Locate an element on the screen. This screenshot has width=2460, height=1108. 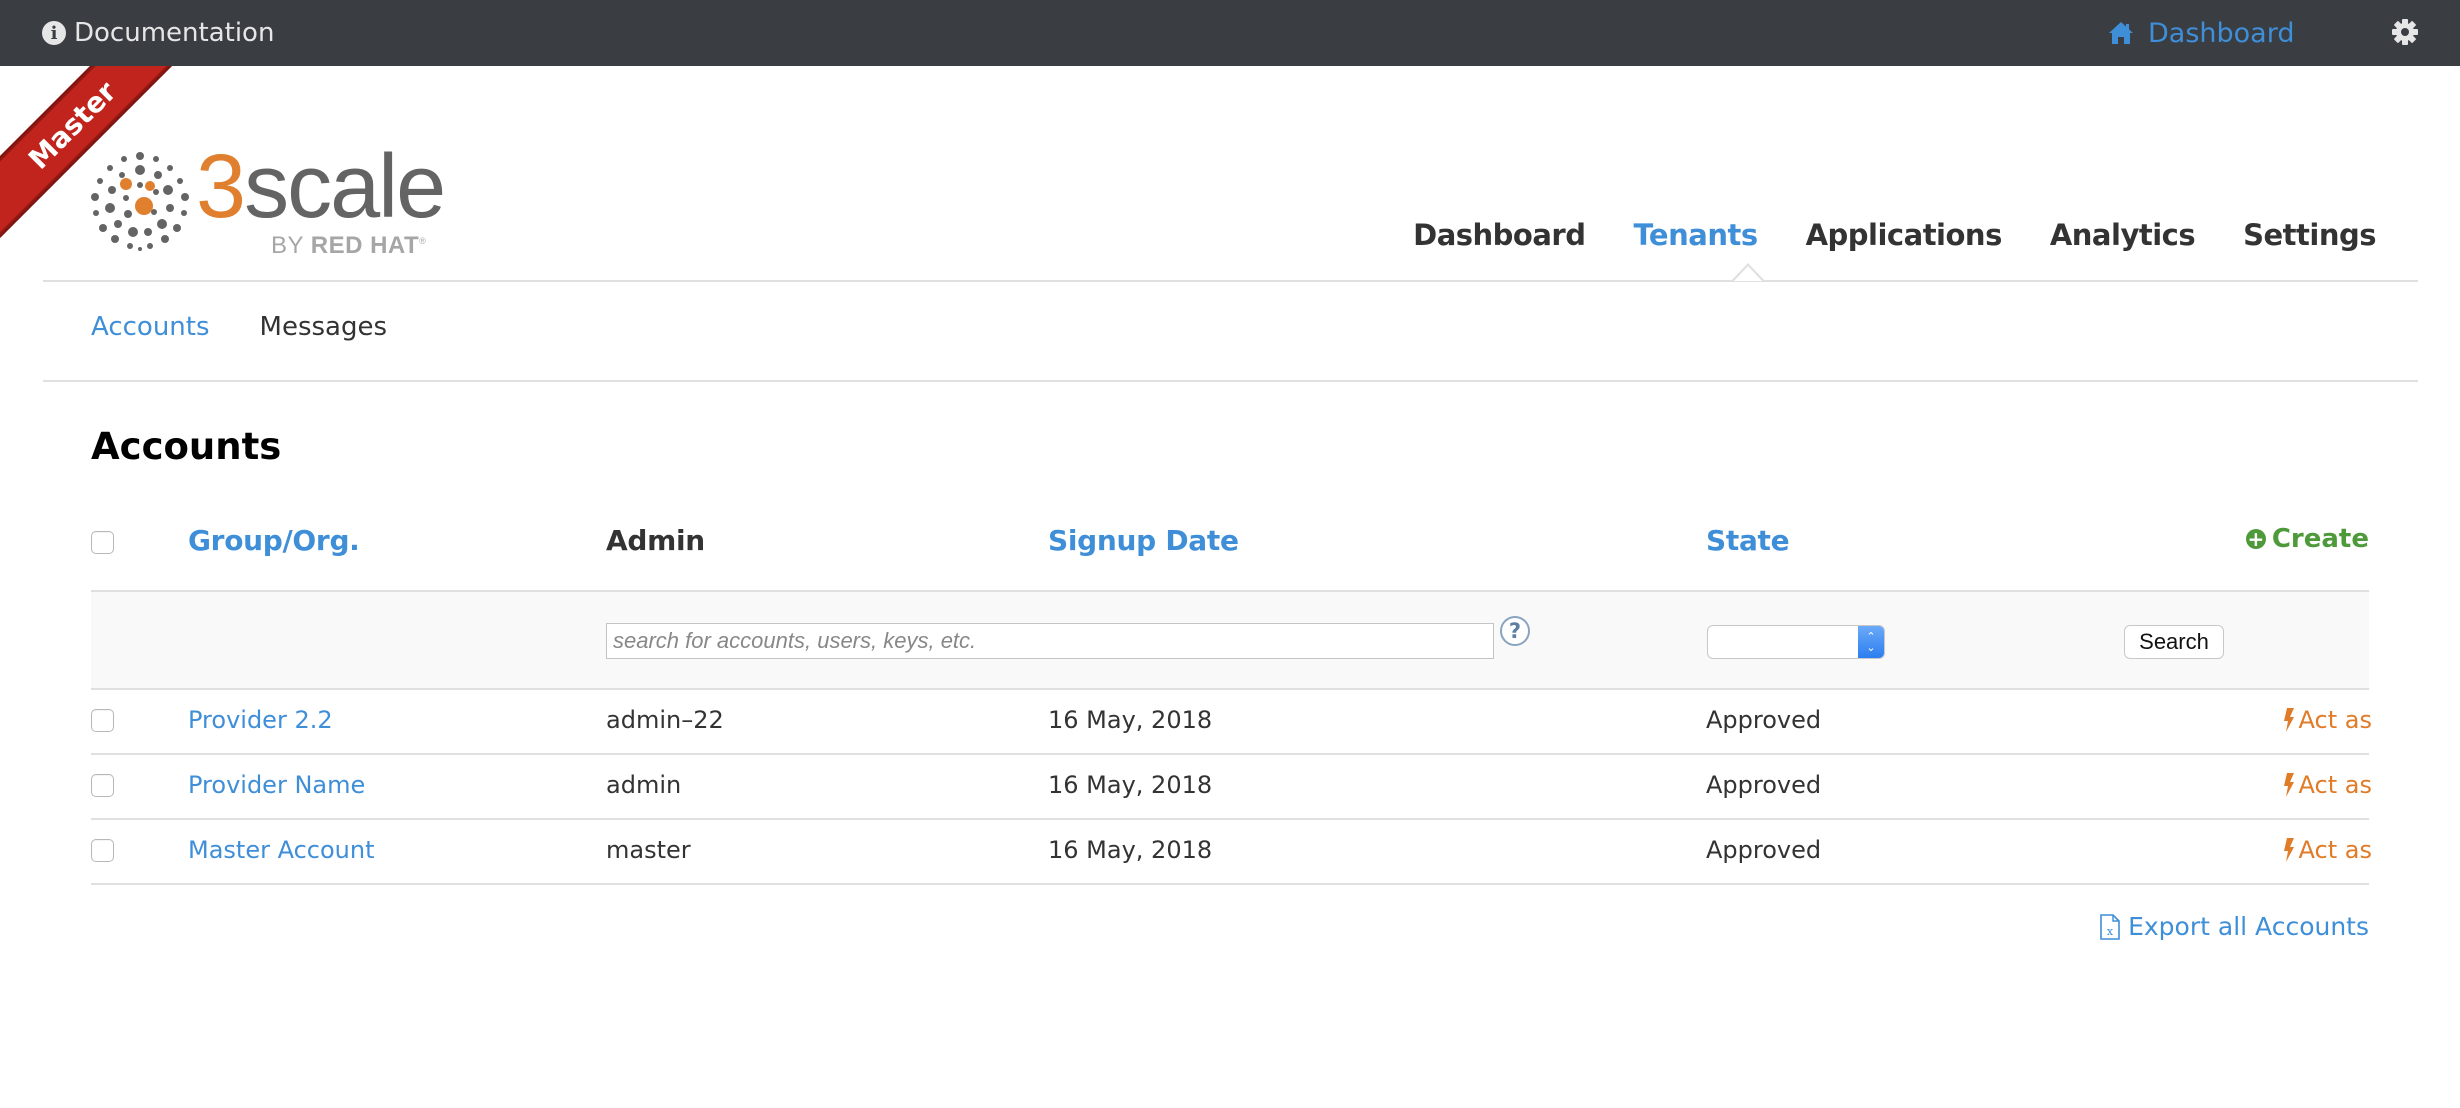
nav-tenants: Tenants is located at coordinates (1696, 235).